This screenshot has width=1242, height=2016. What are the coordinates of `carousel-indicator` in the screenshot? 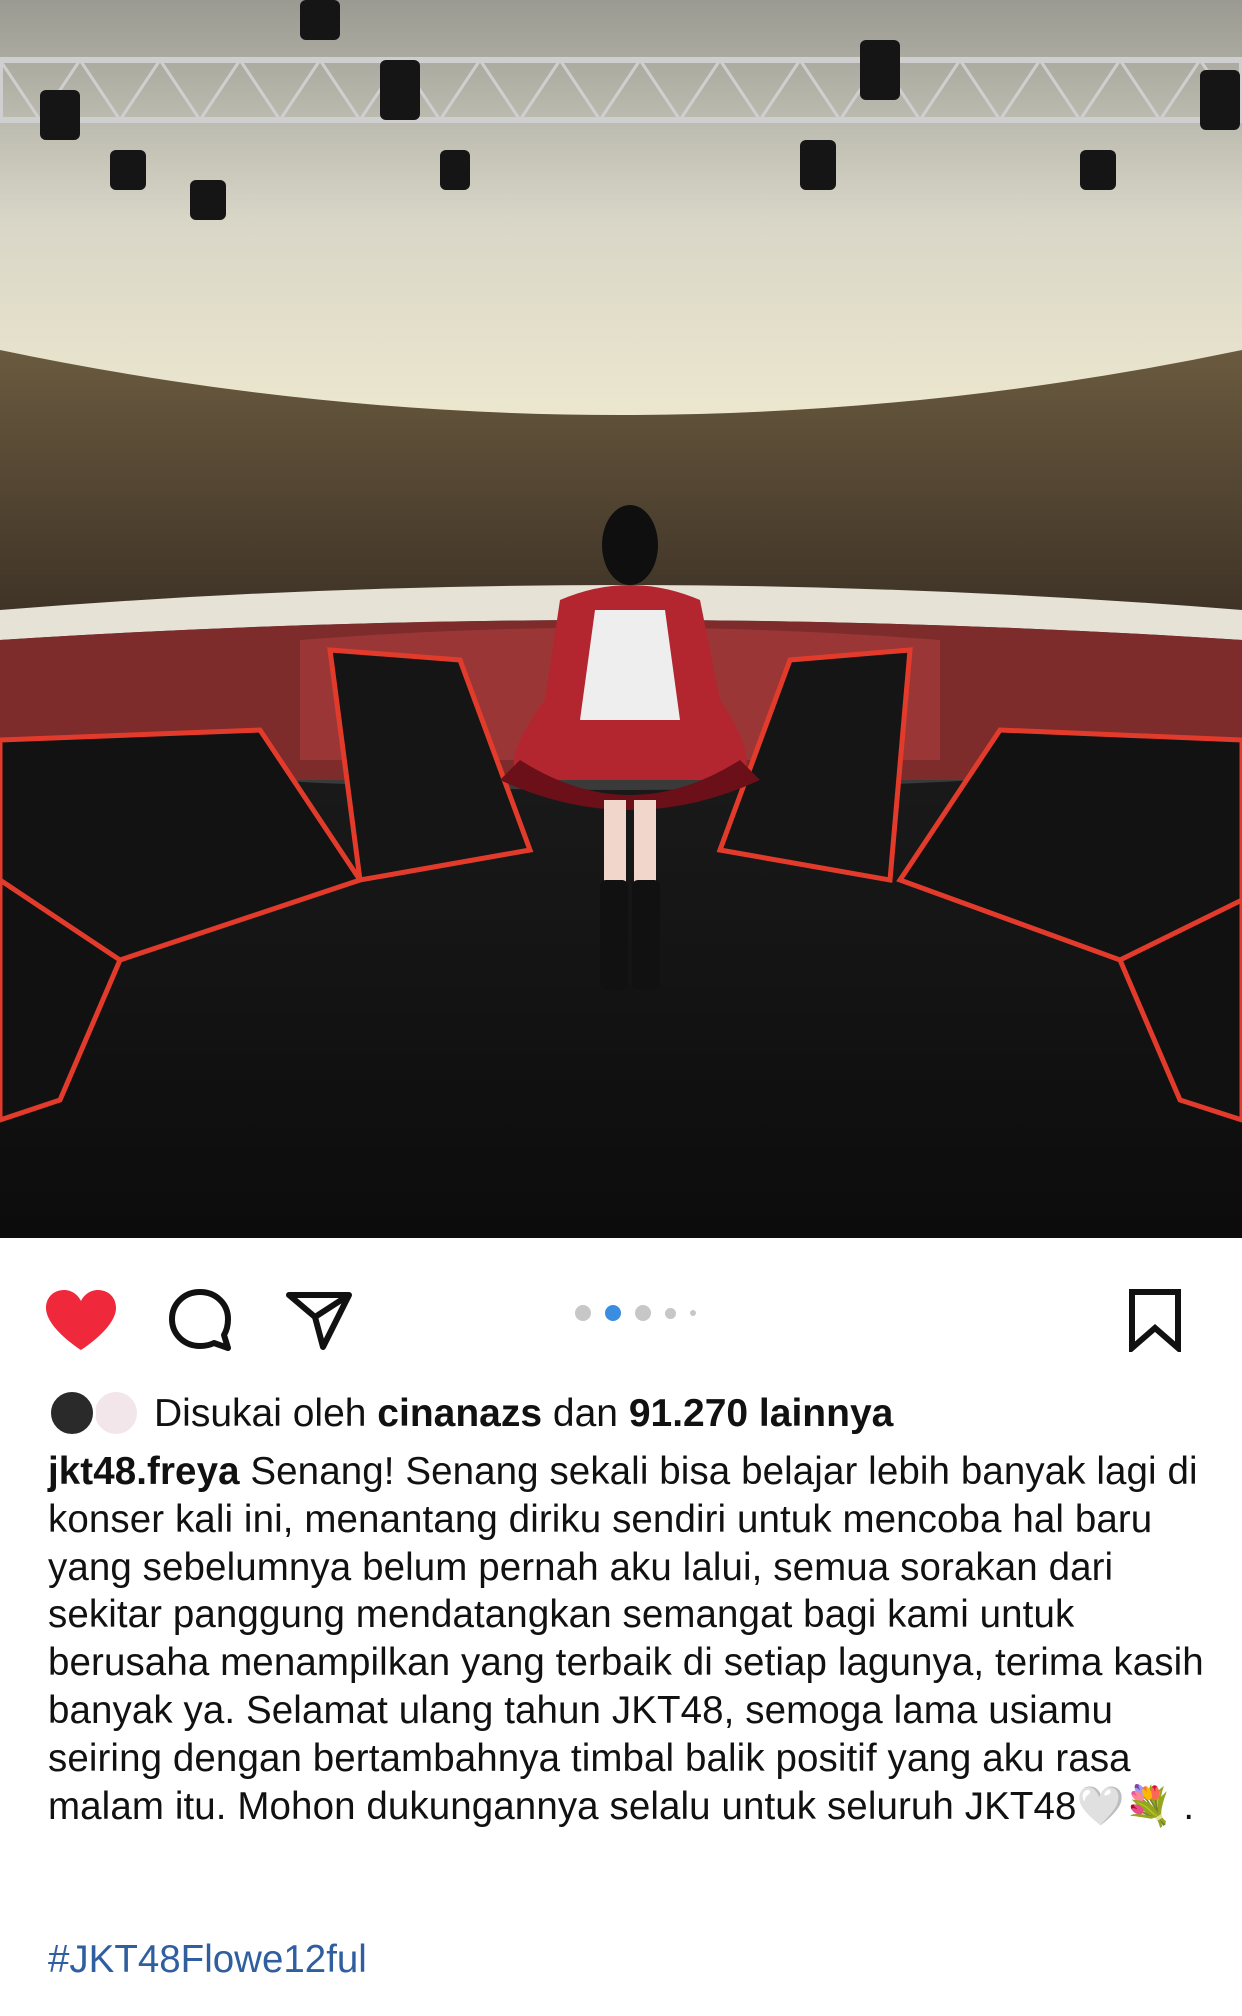 It's located at (635, 1313).